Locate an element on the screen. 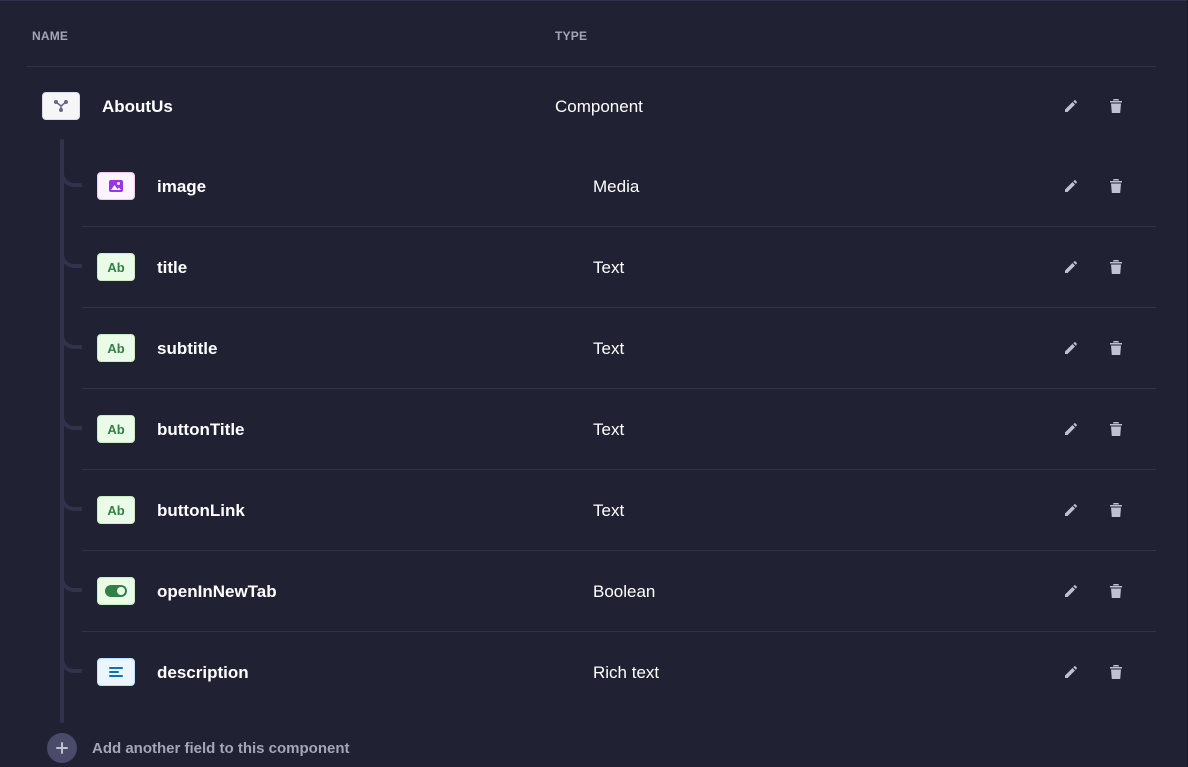 This screenshot has width=1188, height=767. field-name: openInNewTab is located at coordinates (217, 591).